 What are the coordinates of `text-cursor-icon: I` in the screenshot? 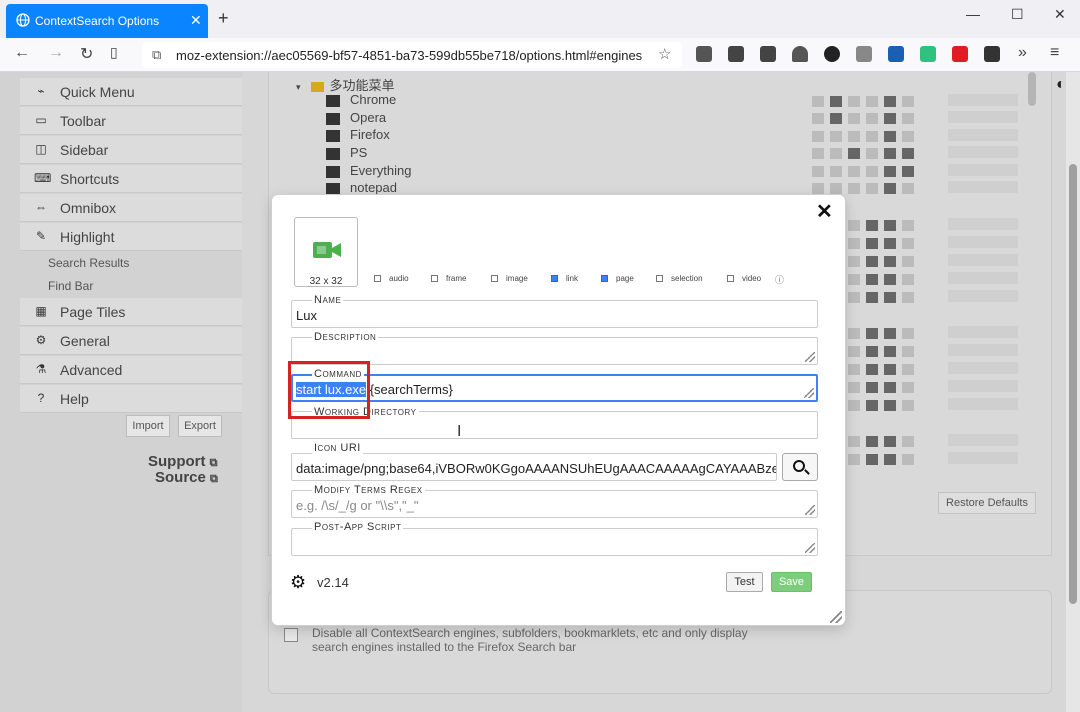 It's located at (459, 431).